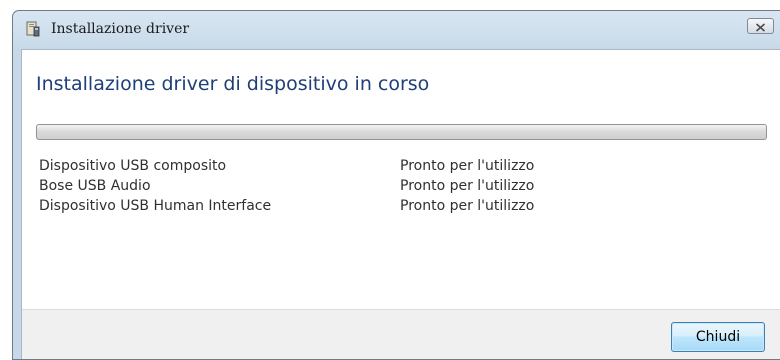  I want to click on close-button, so click(760, 26).